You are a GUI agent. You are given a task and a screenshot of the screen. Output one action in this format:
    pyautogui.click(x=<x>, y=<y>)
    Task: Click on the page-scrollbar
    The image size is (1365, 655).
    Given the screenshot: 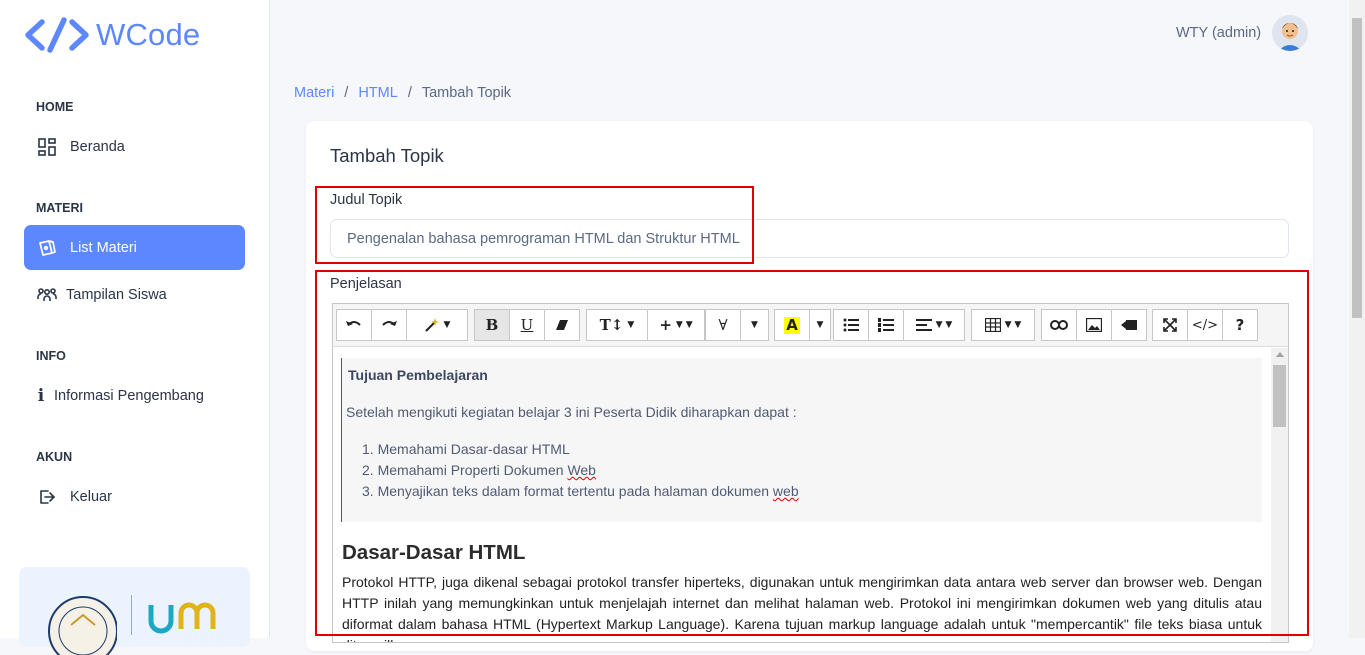 What is the action you would take?
    pyautogui.click(x=1357, y=319)
    